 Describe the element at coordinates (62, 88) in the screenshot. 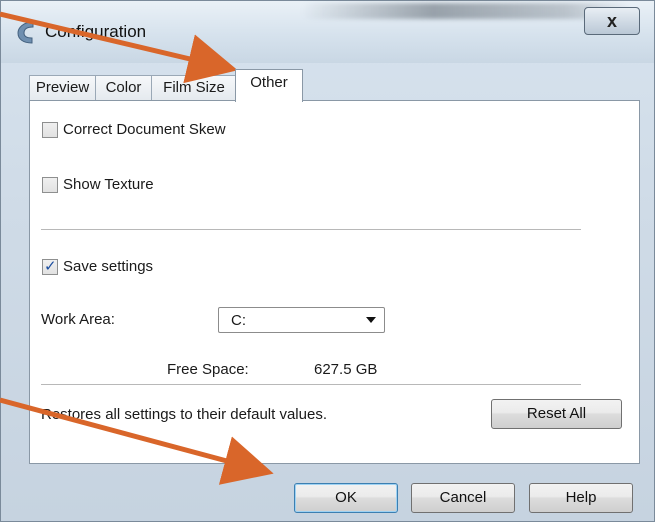

I see `tab-preview: Preview` at that location.